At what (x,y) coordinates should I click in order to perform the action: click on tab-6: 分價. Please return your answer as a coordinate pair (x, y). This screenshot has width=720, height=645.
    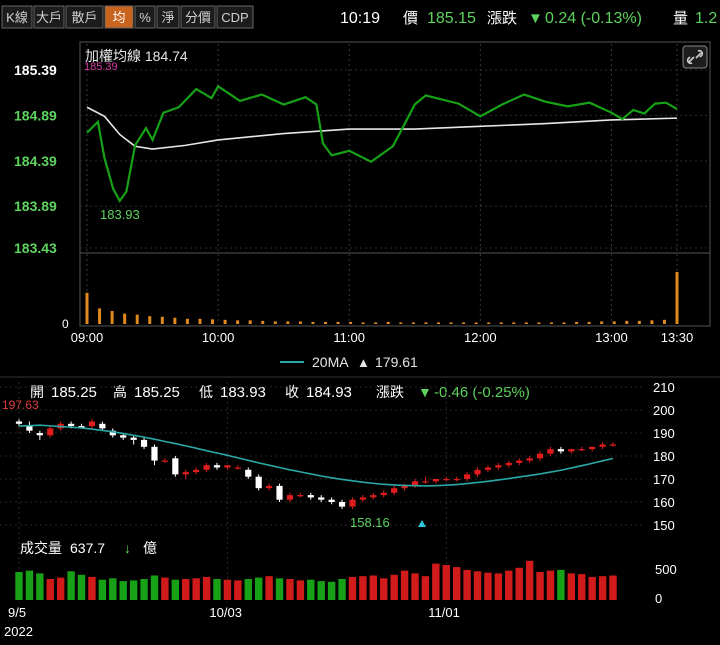
    Looking at the image, I should click on (198, 17).